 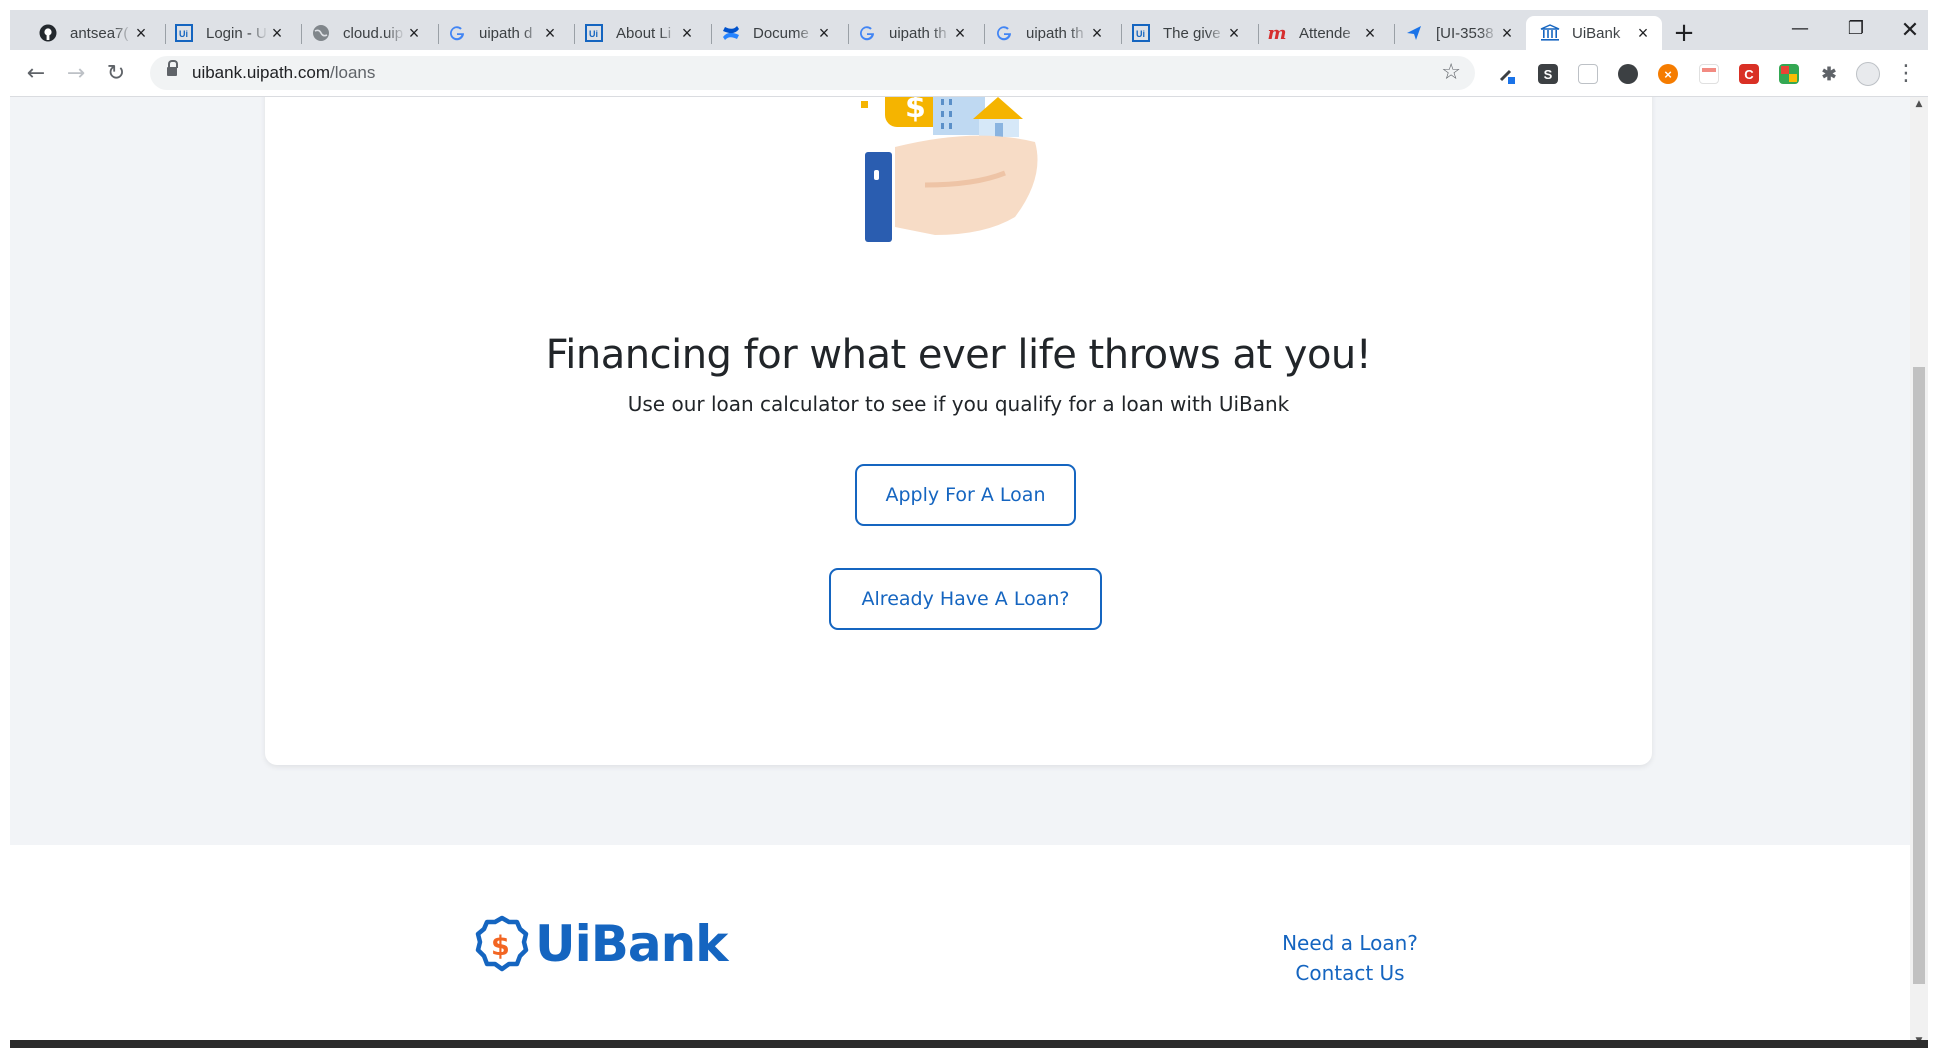 What do you see at coordinates (1829, 74) in the screenshot?
I see `puzzle-extensions-icon: ✱` at bounding box center [1829, 74].